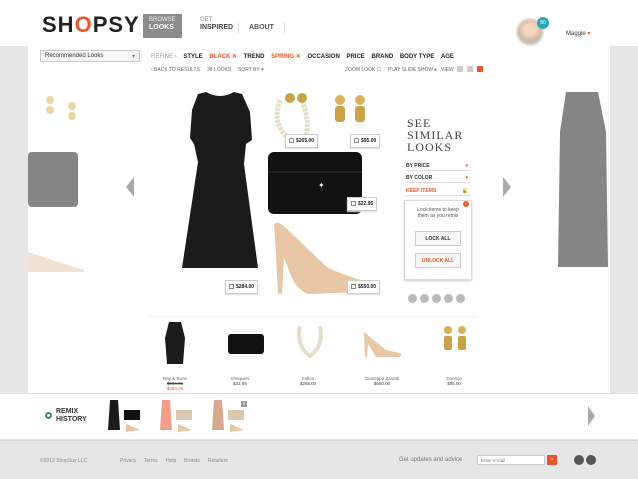 Image resolution: width=638 pixels, height=479 pixels. Describe the element at coordinates (364, 287) in the screenshot. I see `price-tag-shoes: $550.00` at that location.